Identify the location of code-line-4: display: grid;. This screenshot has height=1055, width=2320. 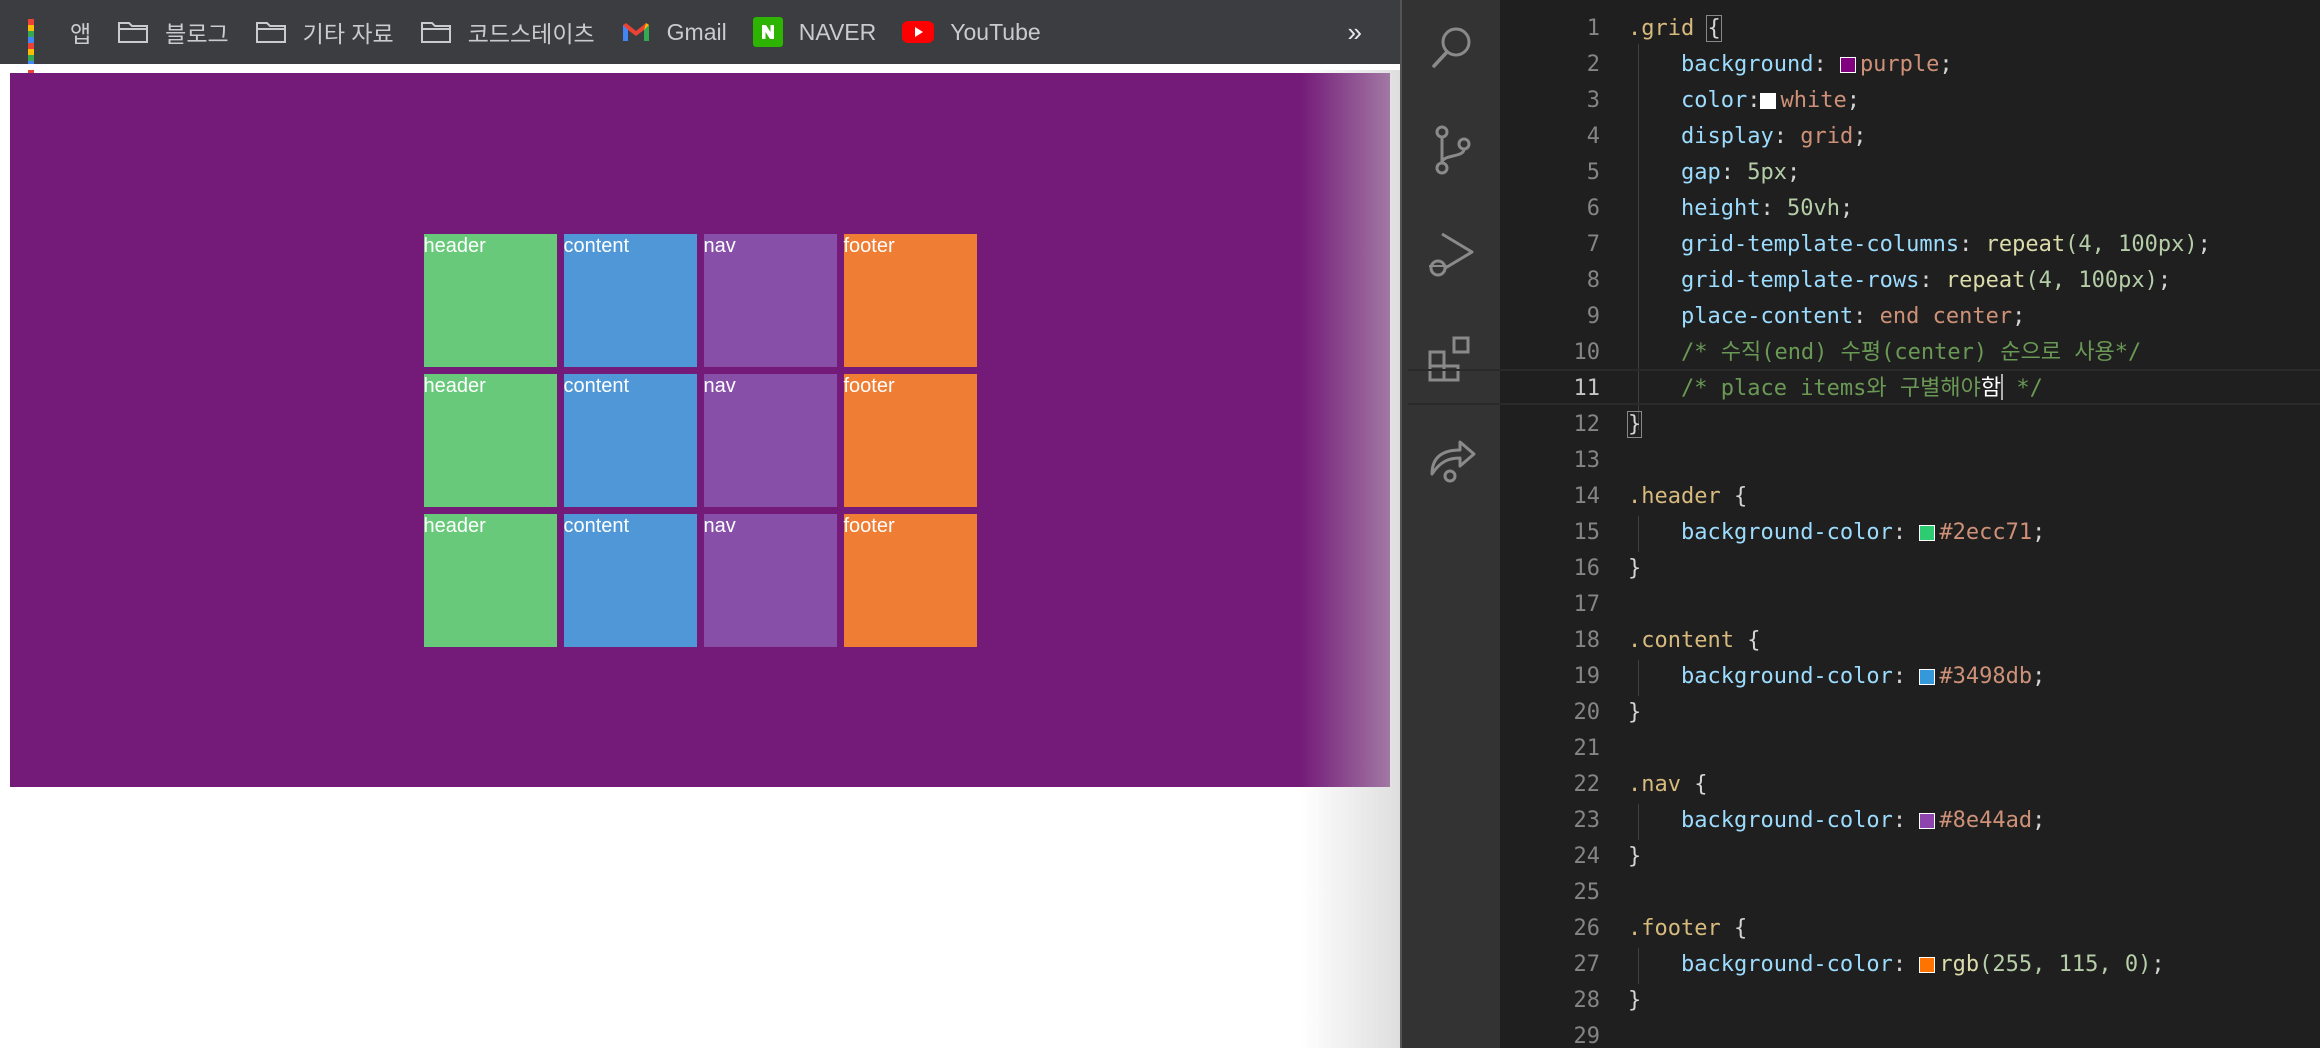
(1773, 136).